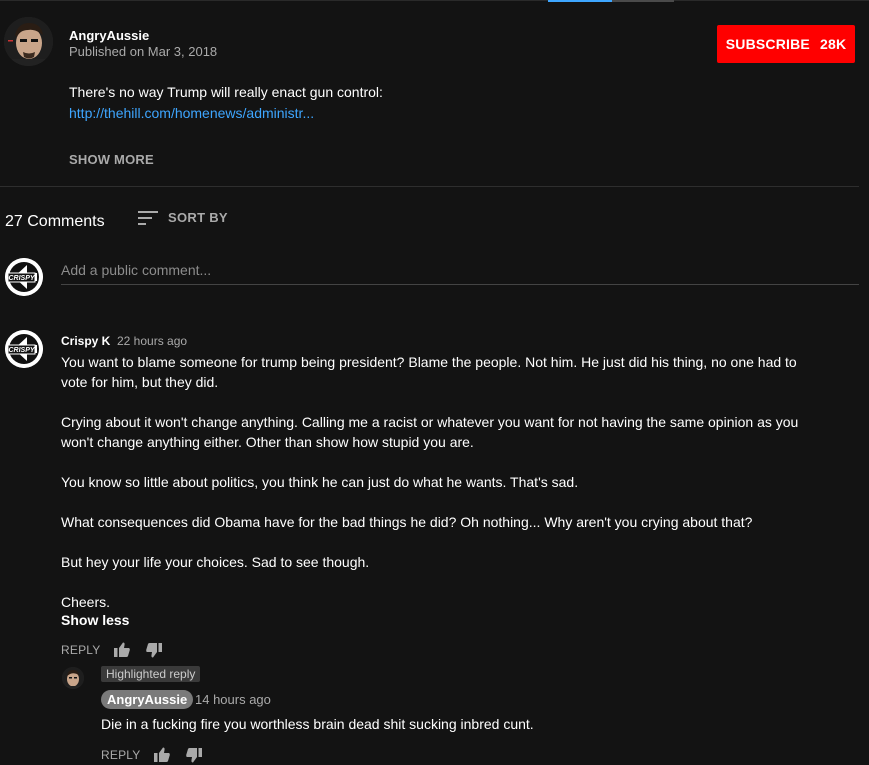  What do you see at coordinates (55, 221) in the screenshot?
I see `comments-count: 27 Comments` at bounding box center [55, 221].